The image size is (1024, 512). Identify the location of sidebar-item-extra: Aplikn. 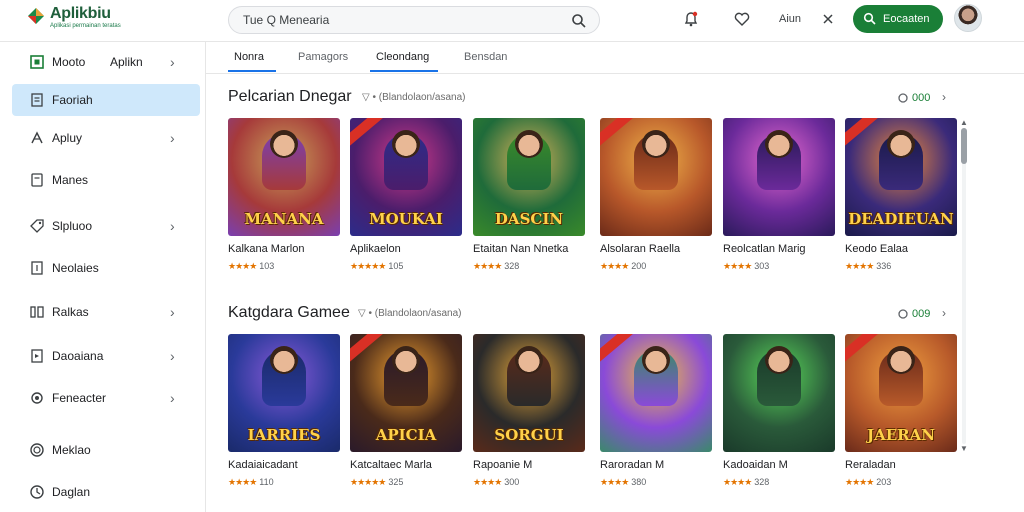
(126, 62).